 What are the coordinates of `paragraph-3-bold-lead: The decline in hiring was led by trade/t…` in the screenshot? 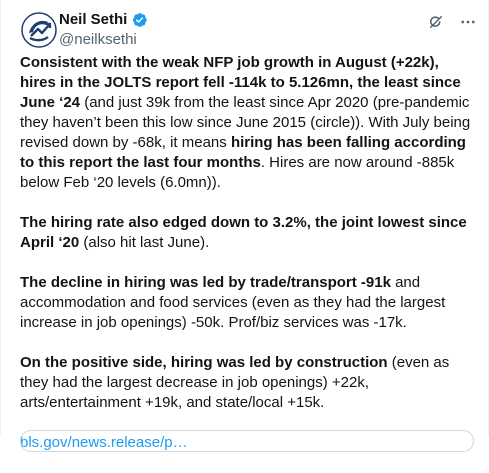 It's located at (205, 282).